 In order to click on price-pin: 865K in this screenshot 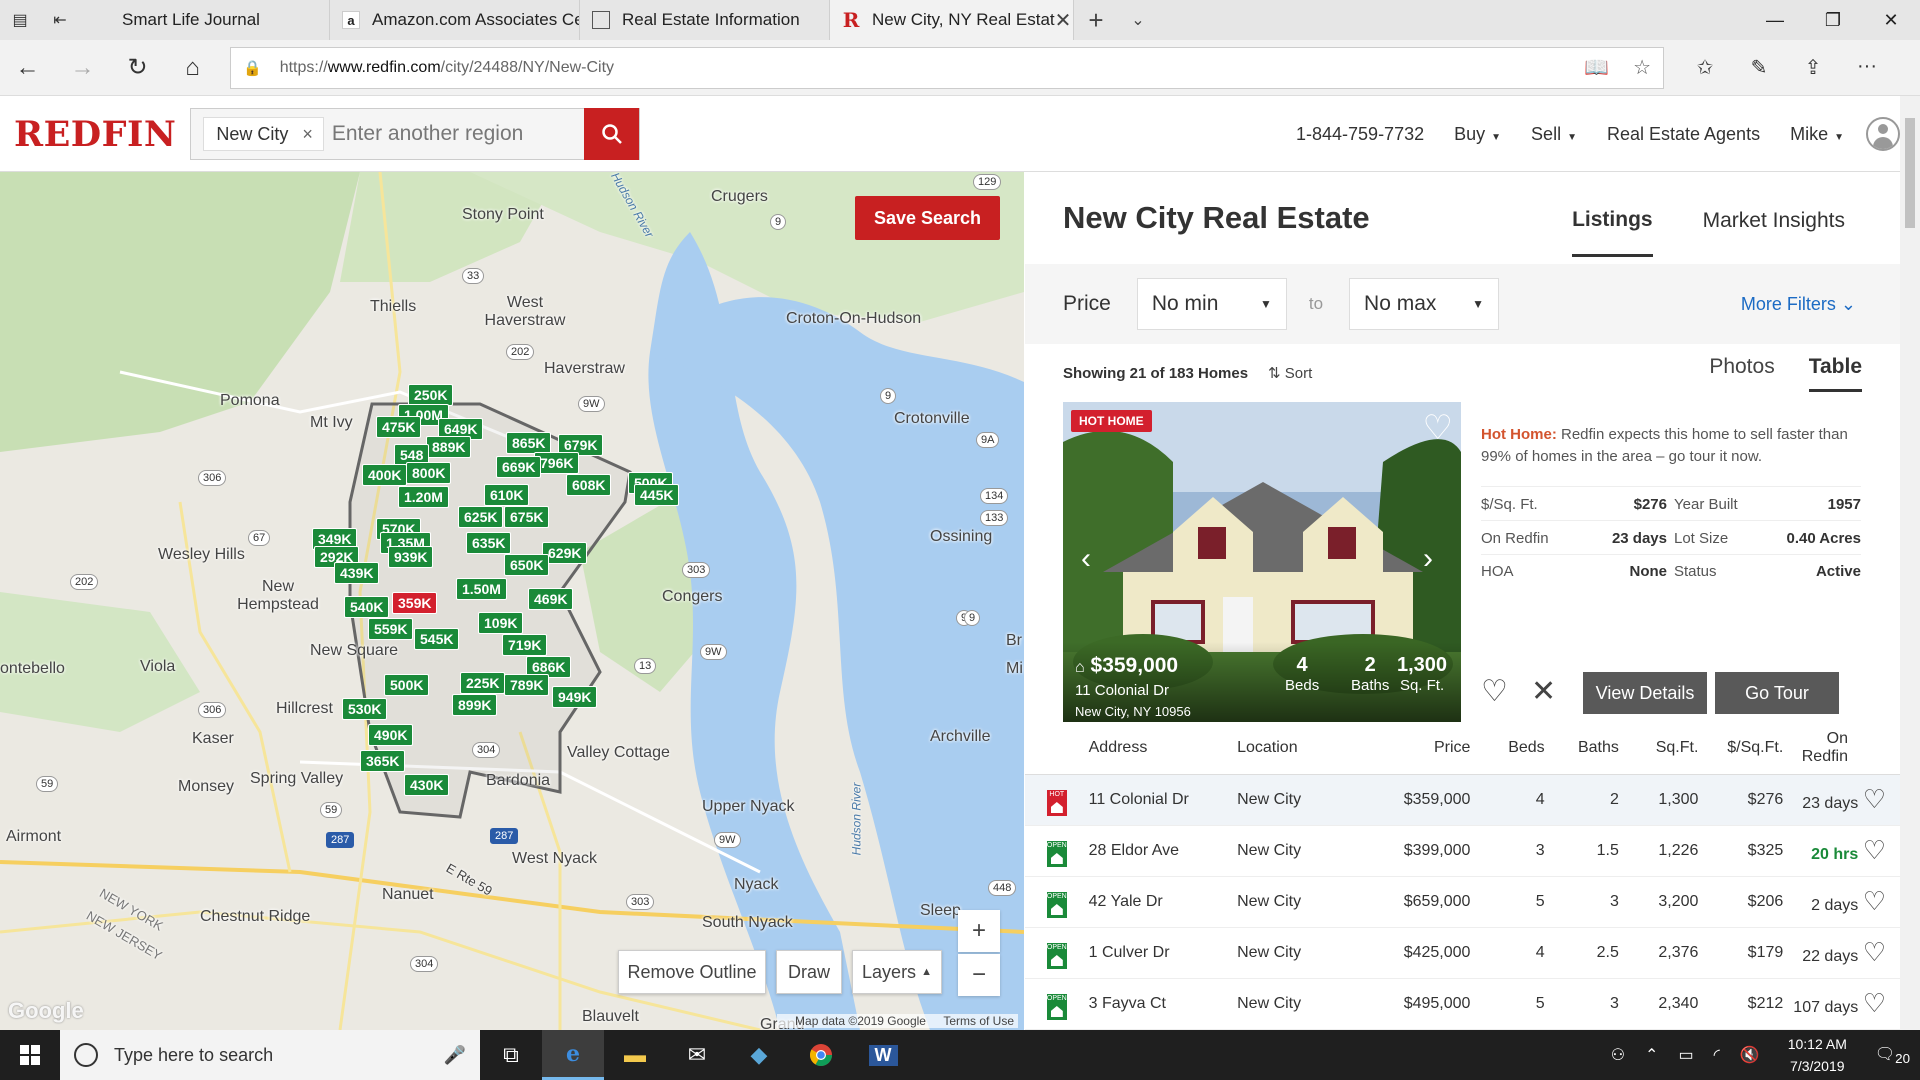, I will do `click(529, 443)`.